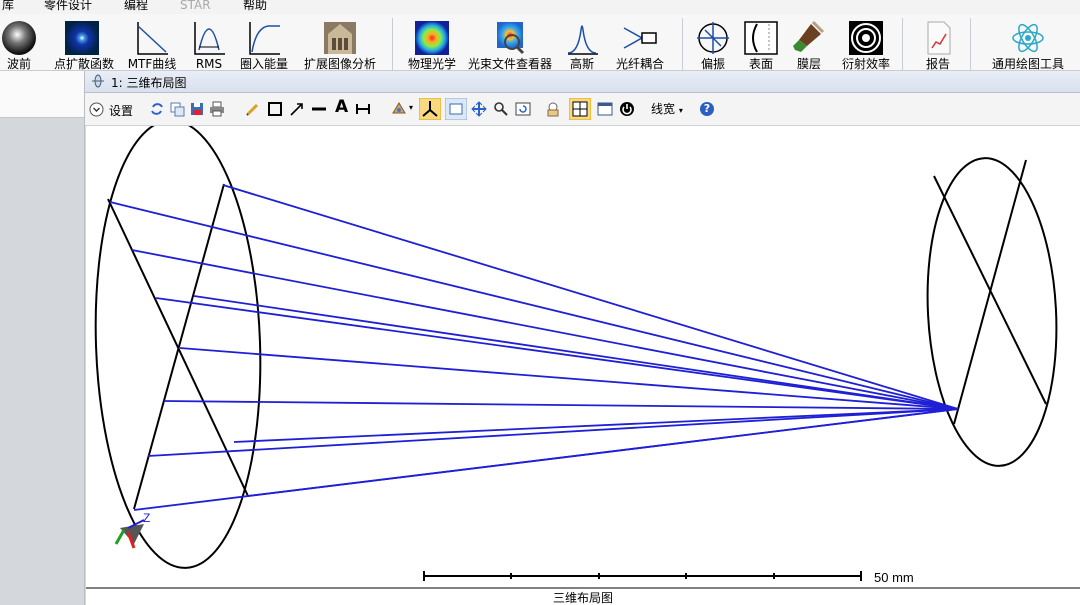  I want to click on encircled-energy-button: 圈入能量, so click(264, 42).